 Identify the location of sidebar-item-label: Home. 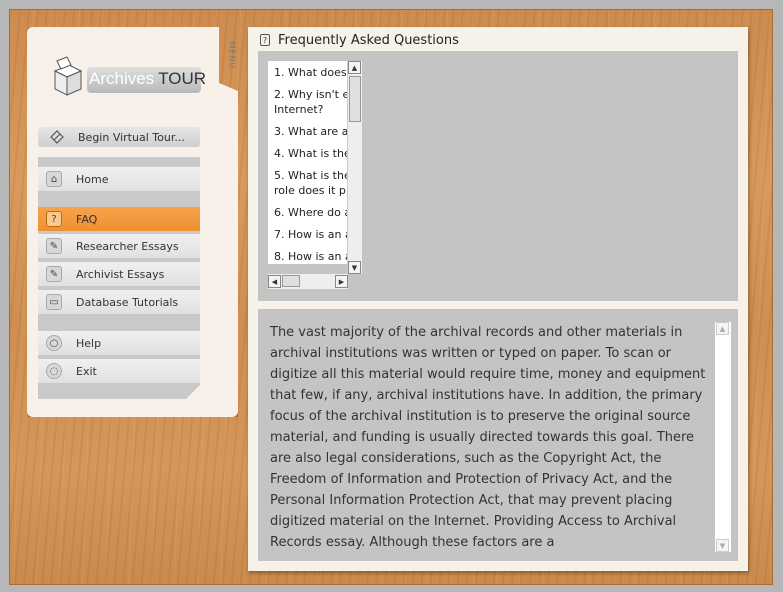
(92, 179).